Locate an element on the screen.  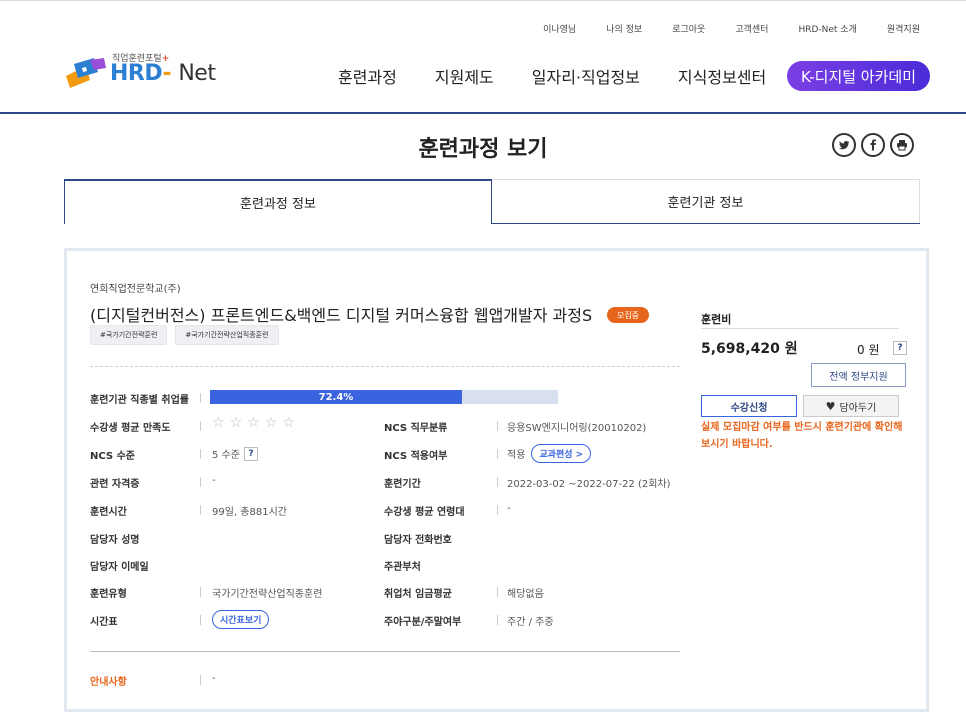
facebook-icon is located at coordinates (873, 145).